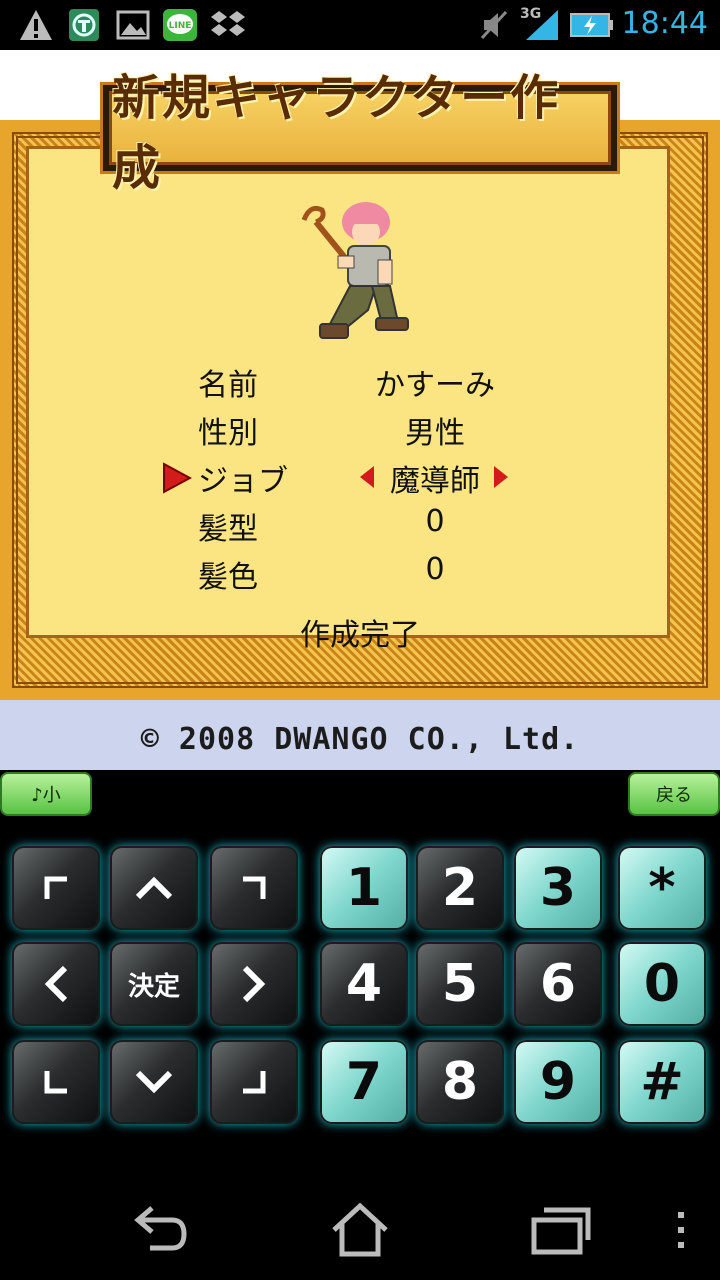 The width and height of the screenshot is (720, 1280). I want to click on row-name: 名前 かすーみ, so click(360, 382).